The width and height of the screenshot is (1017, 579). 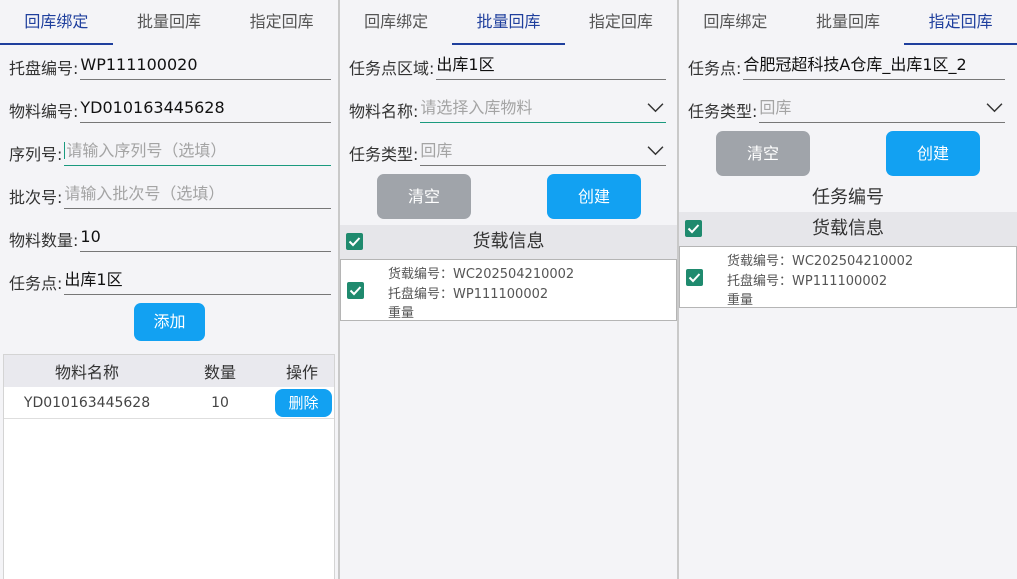 What do you see at coordinates (169, 403) in the screenshot?
I see `table-row: YD010163445628 10 删除` at bounding box center [169, 403].